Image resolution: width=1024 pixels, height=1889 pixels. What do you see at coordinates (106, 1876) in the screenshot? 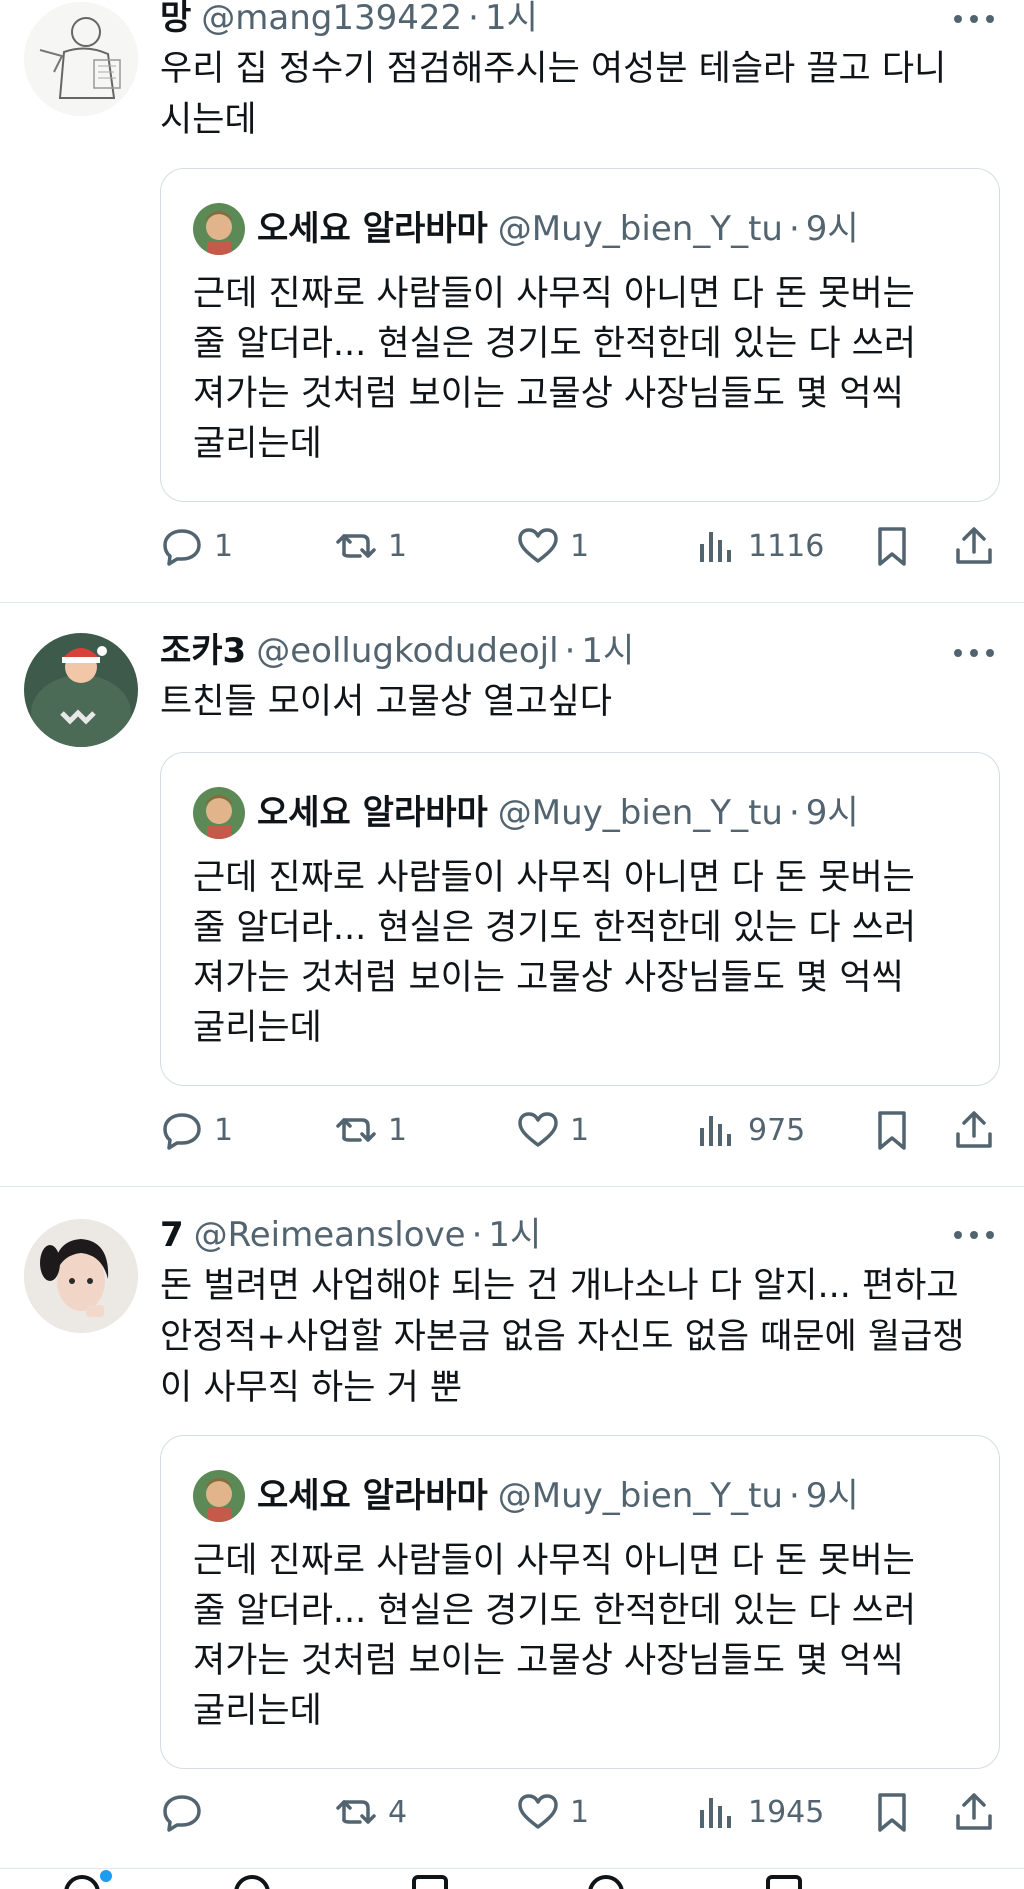
I see `notification-dot` at bounding box center [106, 1876].